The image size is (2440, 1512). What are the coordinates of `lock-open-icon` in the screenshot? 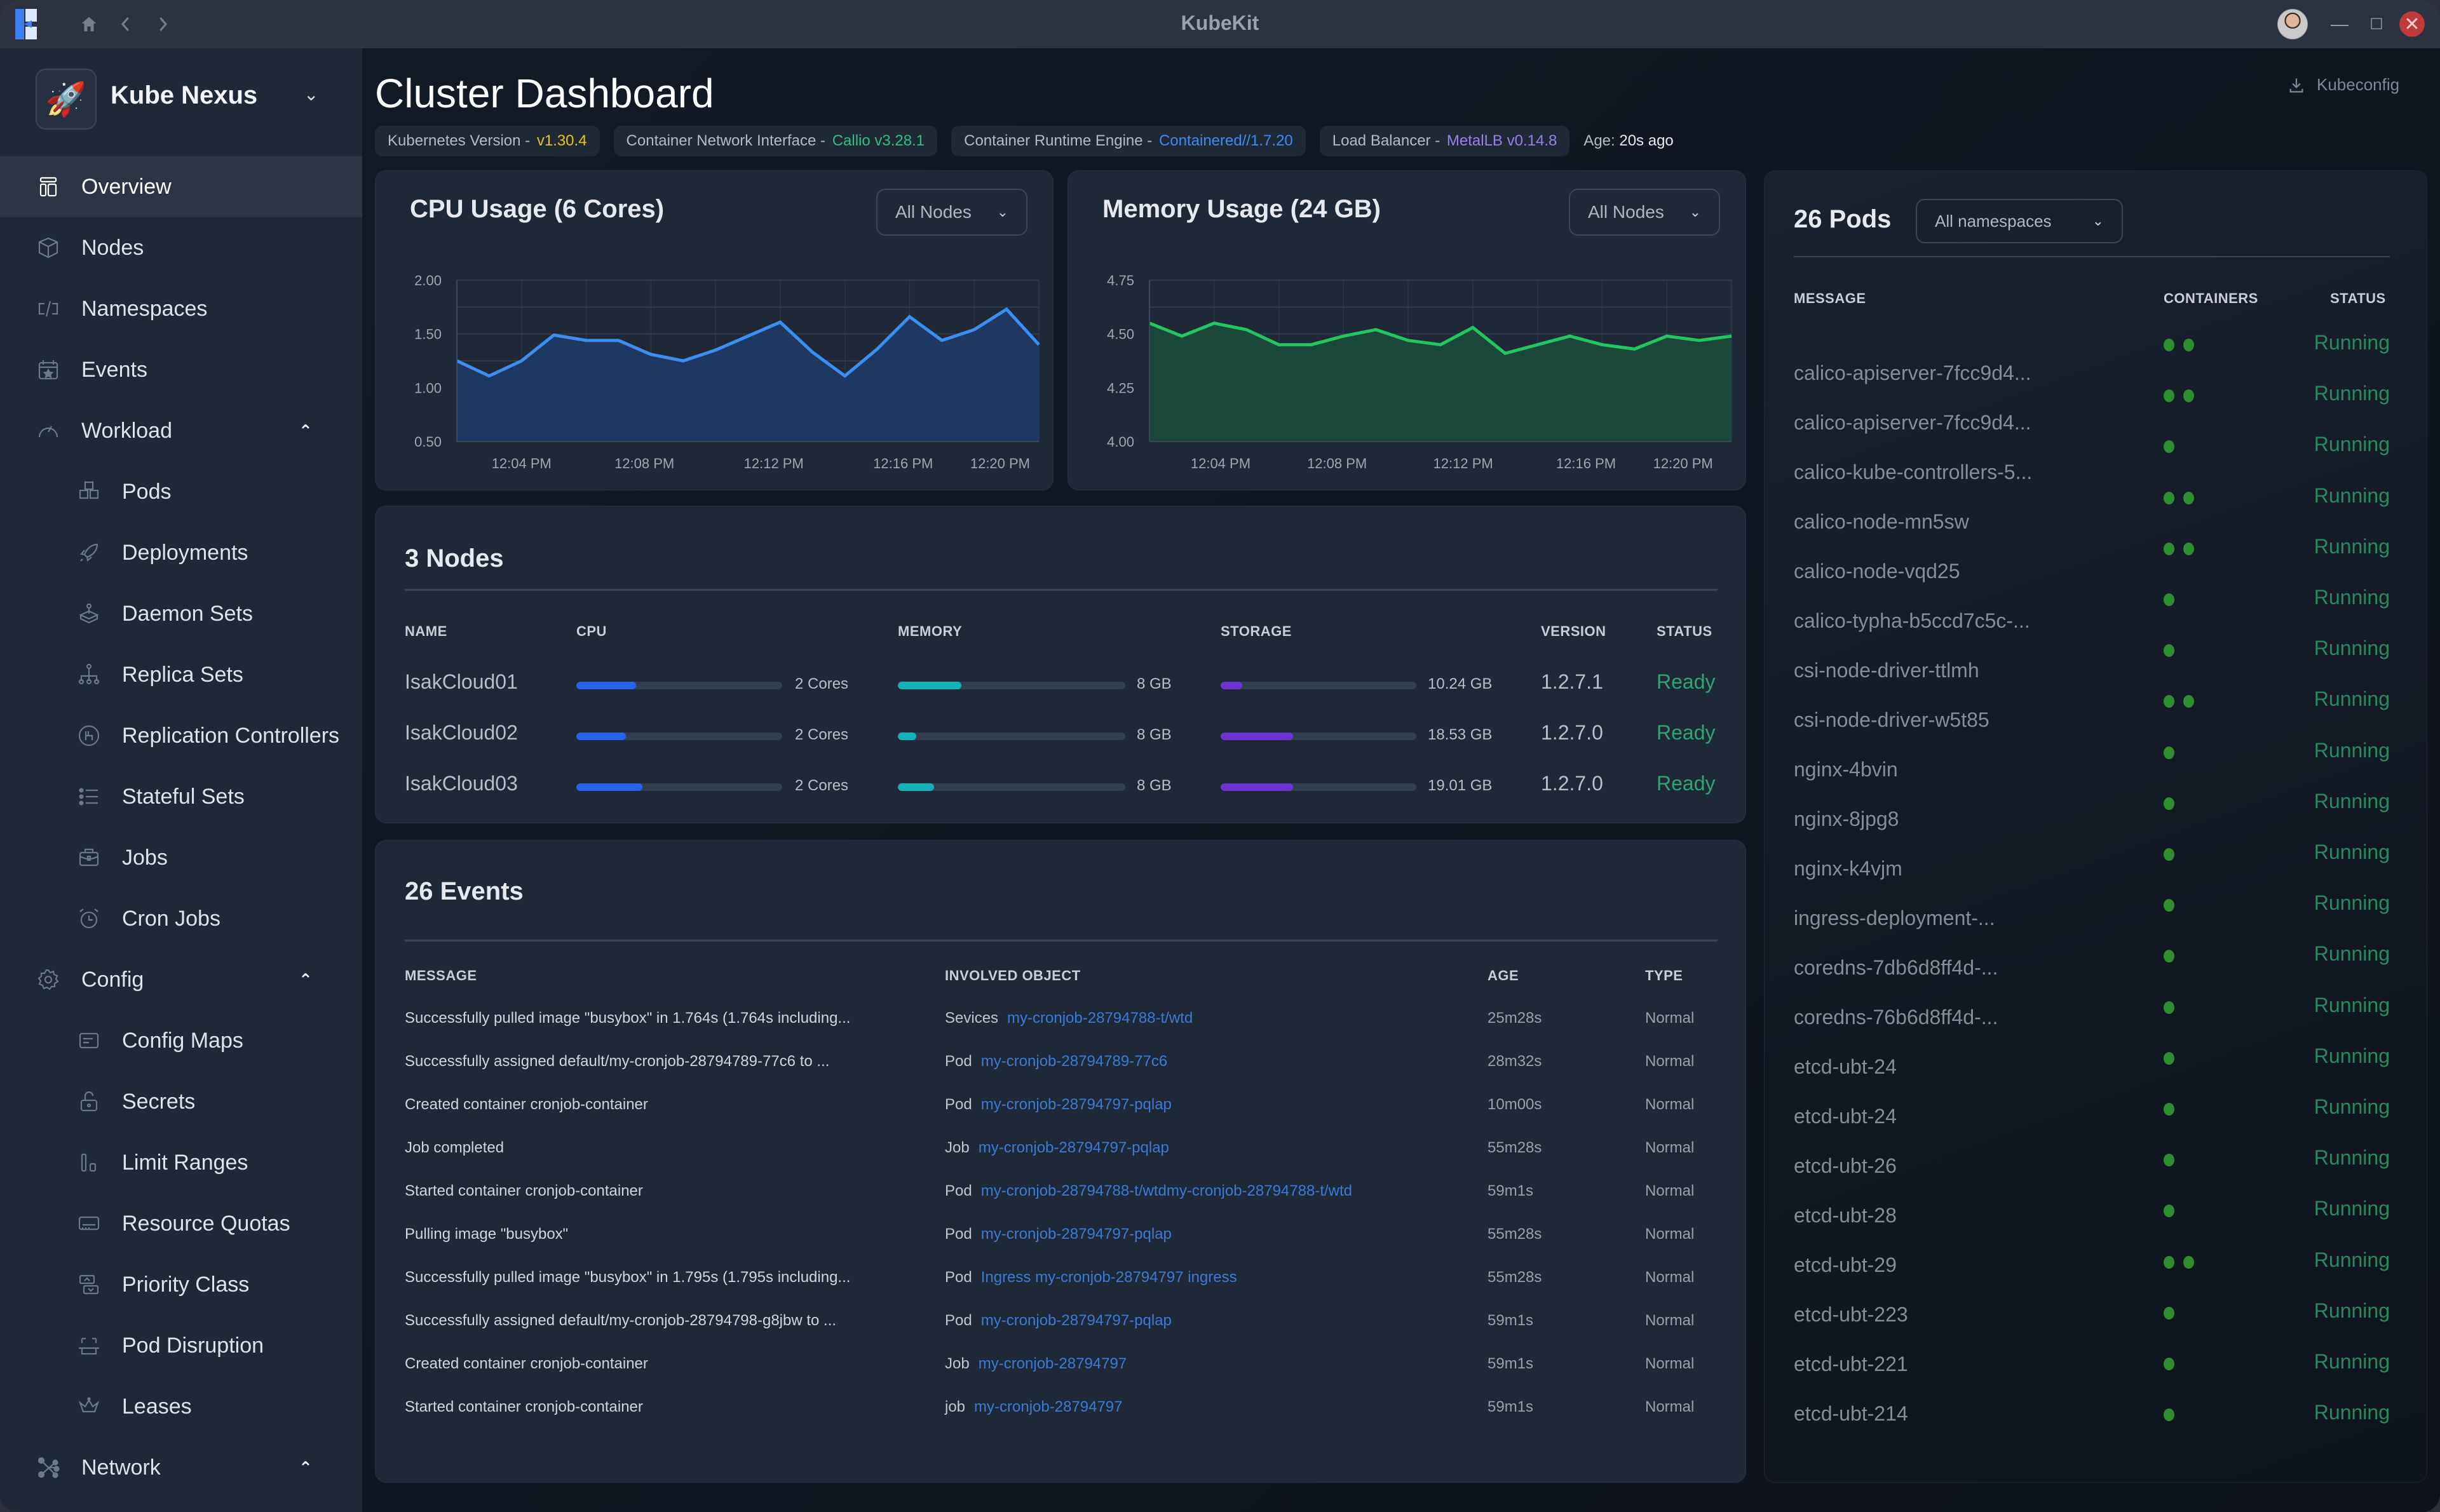 It's located at (89, 1101).